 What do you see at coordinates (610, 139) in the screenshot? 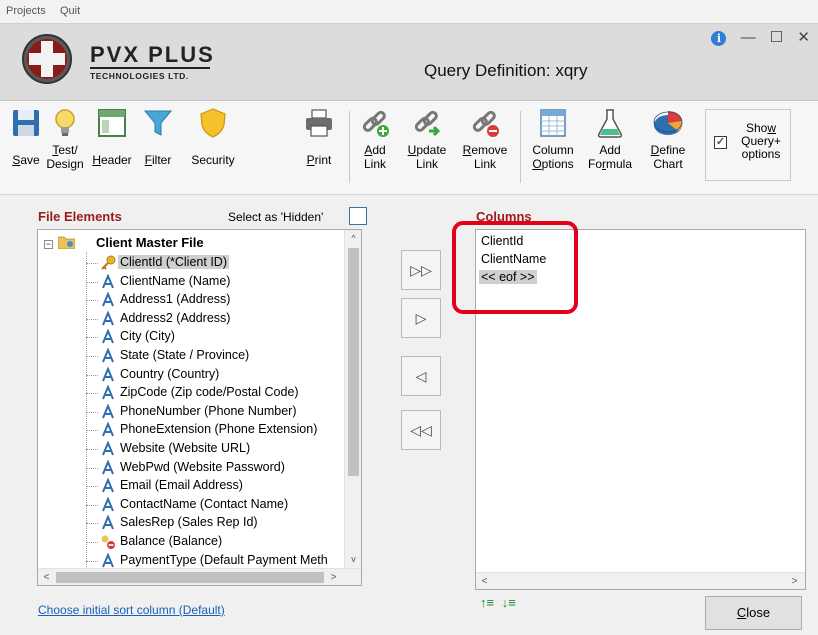
I see `add-formula-button: Add Formula` at bounding box center [610, 139].